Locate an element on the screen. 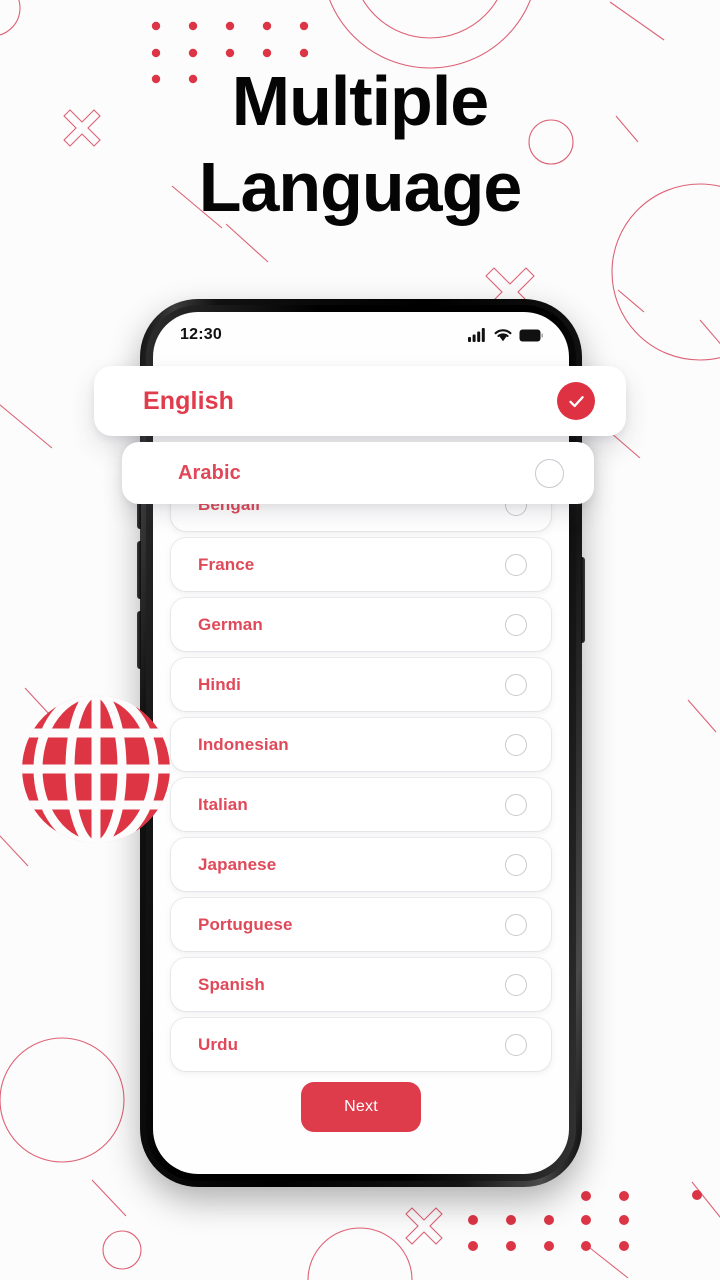 This screenshot has height=1280, width=720. signal-bars-icon is located at coordinates (476, 335).